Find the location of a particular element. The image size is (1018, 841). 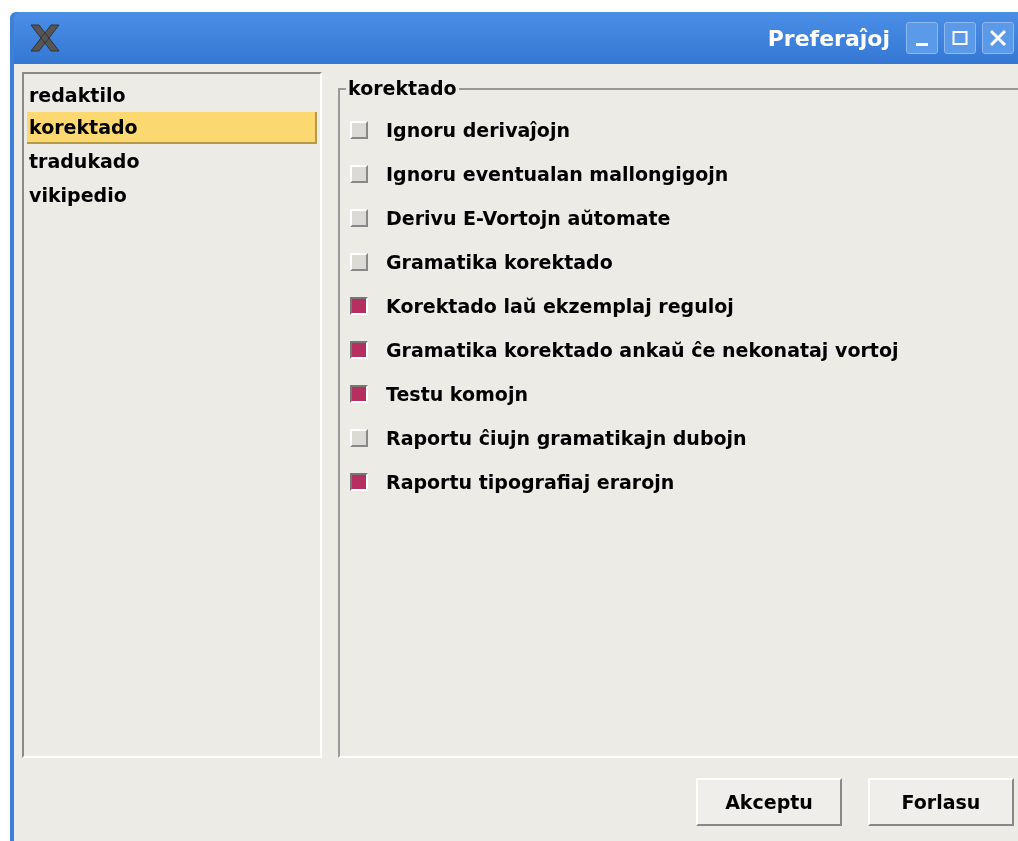

window-title: Preferaĵoj is located at coordinates (828, 38).